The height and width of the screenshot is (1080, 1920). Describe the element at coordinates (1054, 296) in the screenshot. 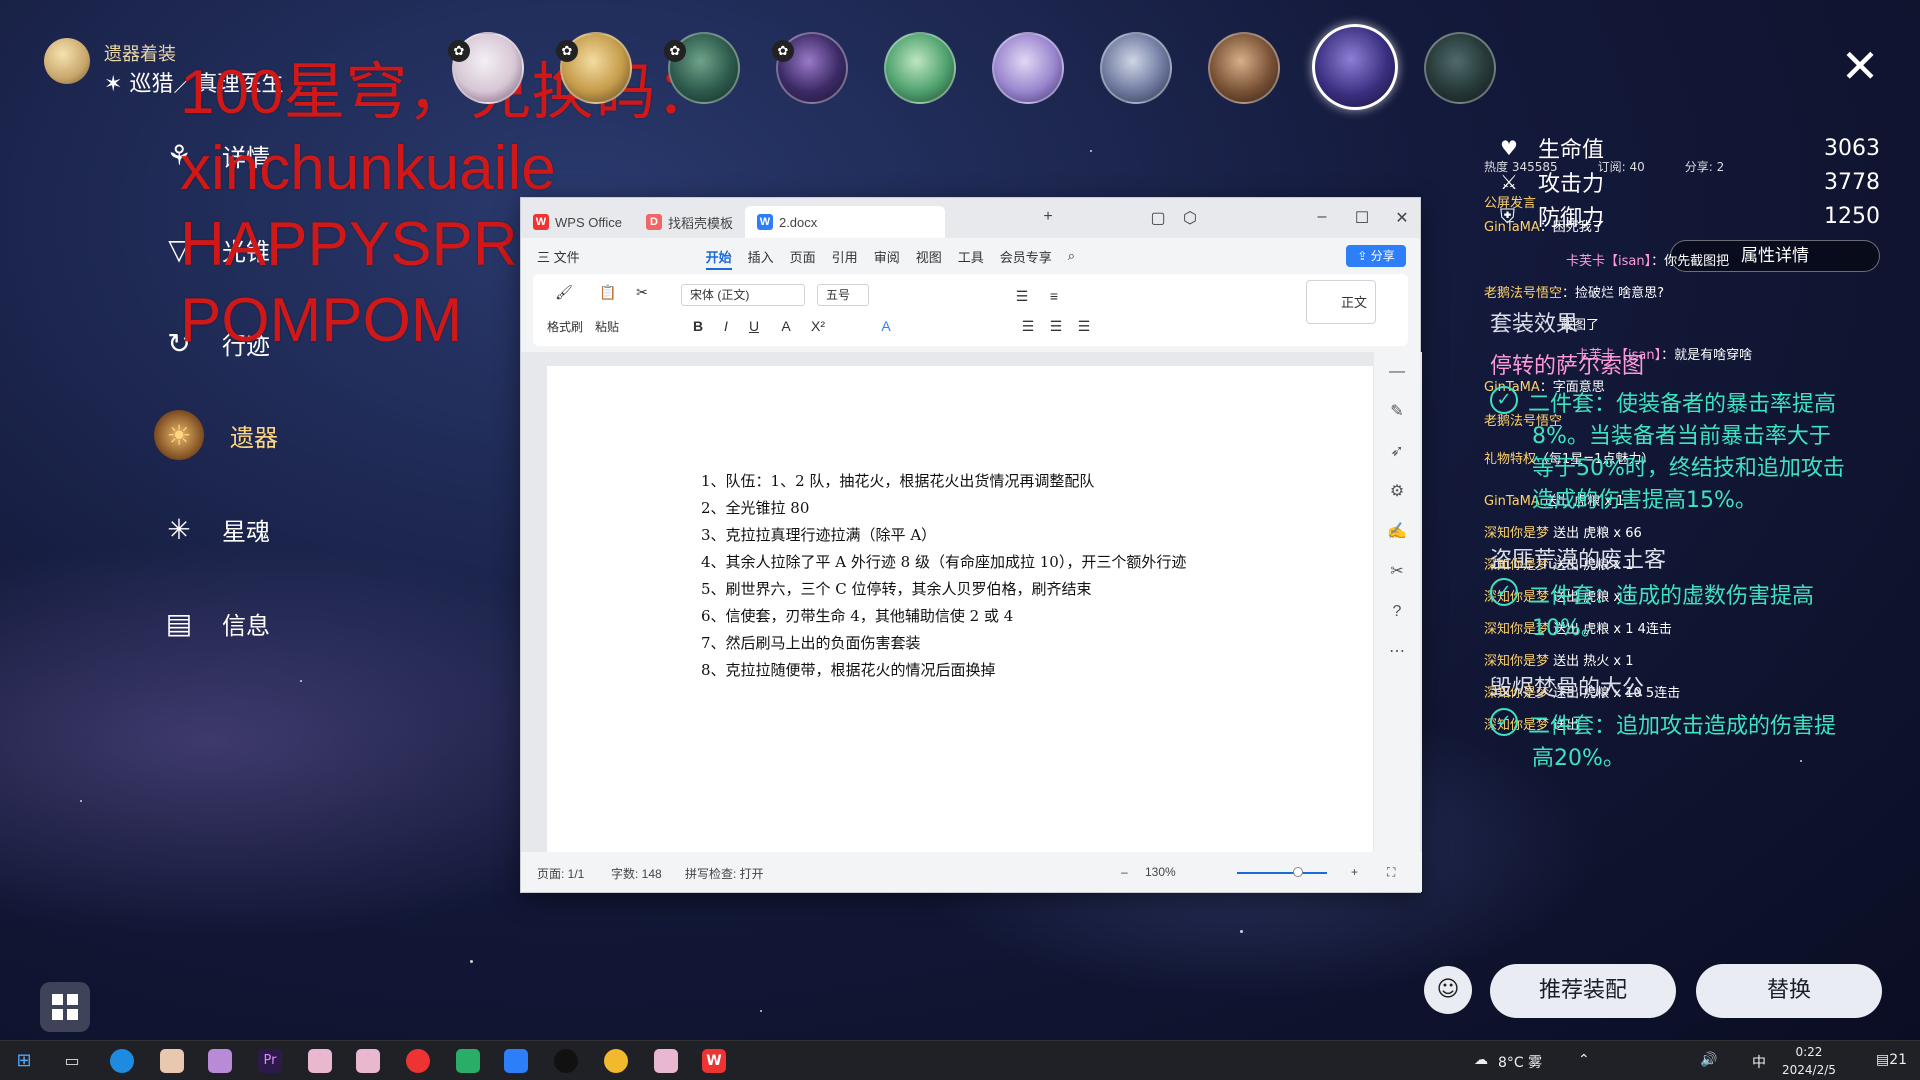

I see `numbered-list-icon: ≡` at that location.